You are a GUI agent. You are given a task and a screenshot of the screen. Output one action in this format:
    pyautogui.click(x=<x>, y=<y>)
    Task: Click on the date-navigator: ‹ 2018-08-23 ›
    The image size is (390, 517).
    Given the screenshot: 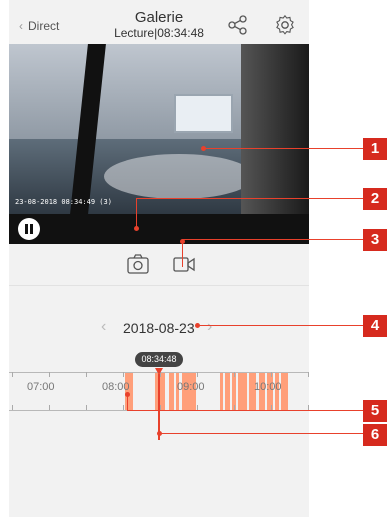 What is the action you would take?
    pyautogui.click(x=159, y=329)
    